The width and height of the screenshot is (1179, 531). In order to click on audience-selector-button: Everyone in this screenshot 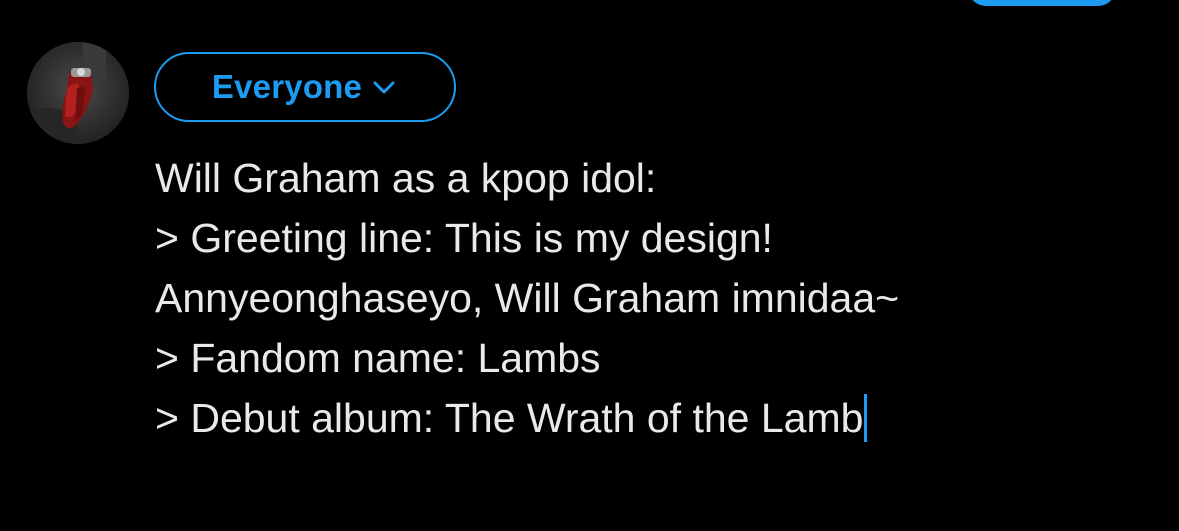, I will do `click(305, 87)`.